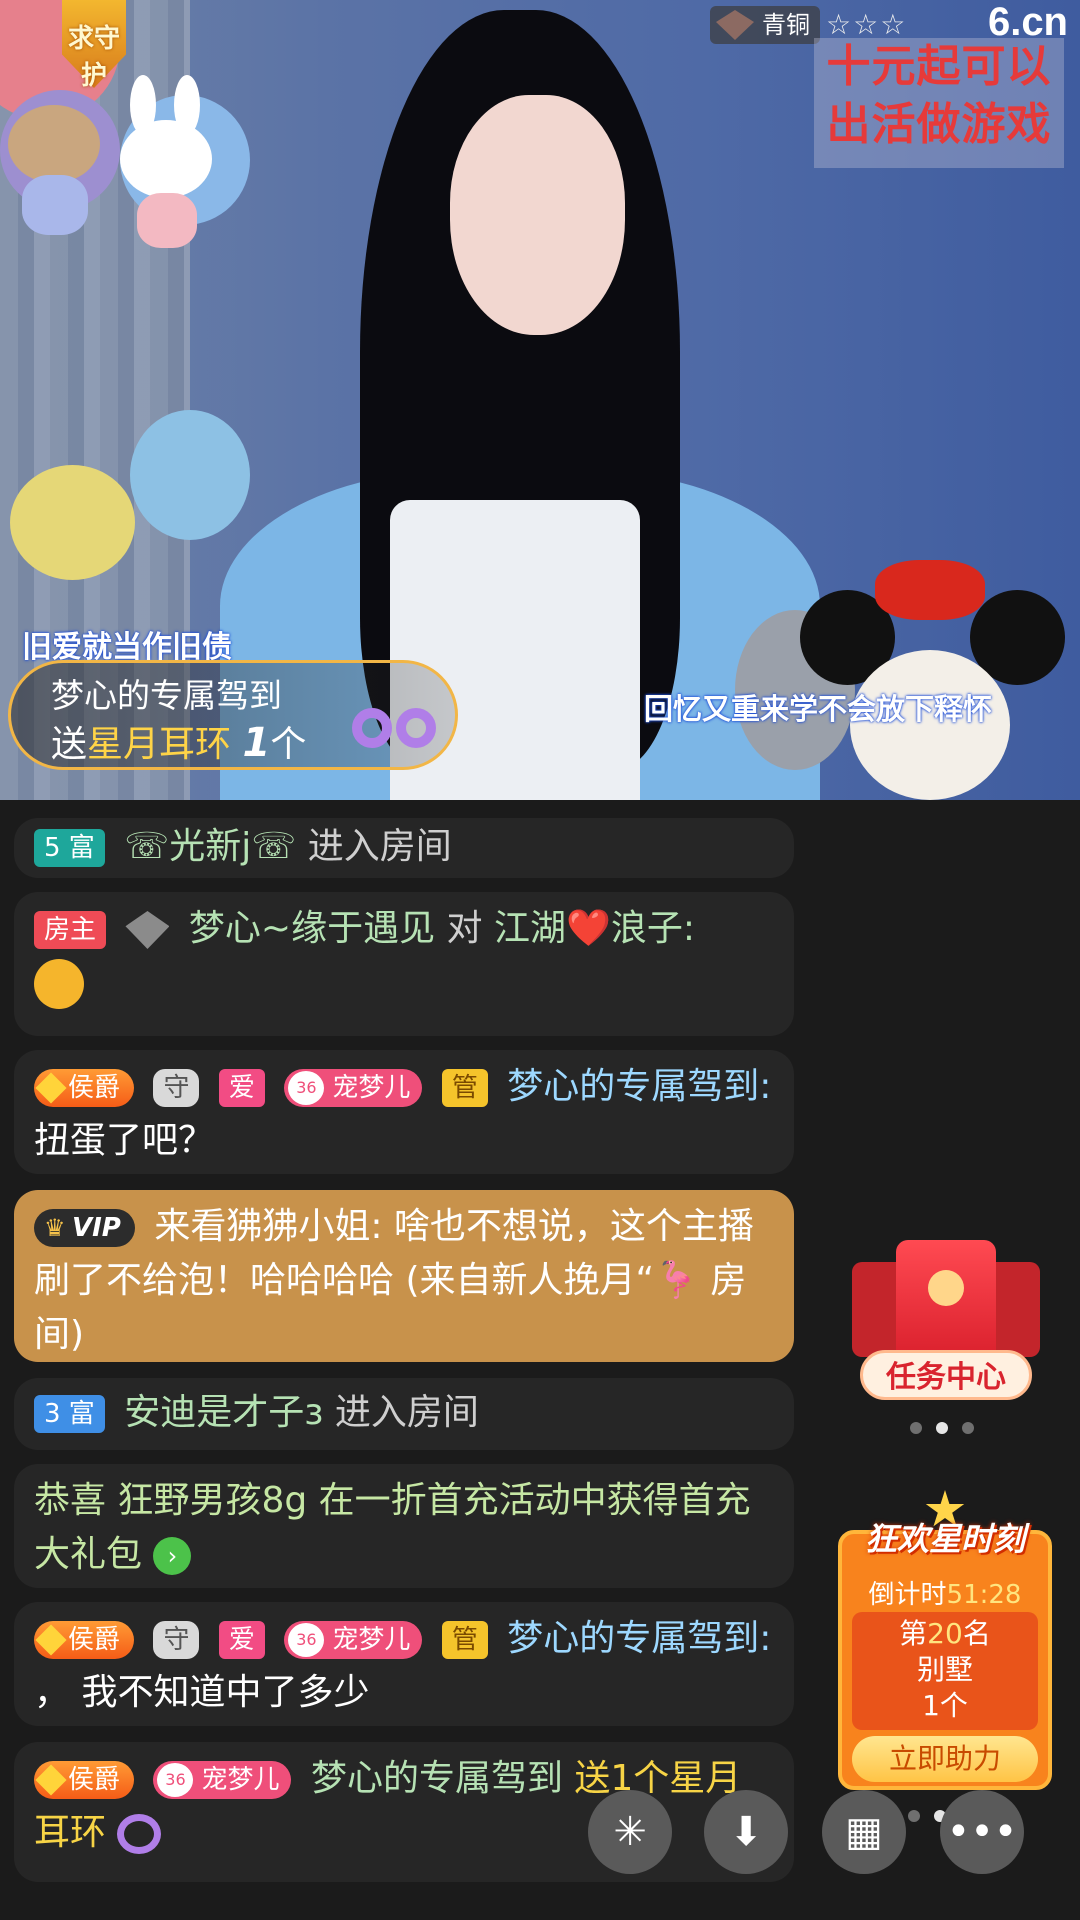  Describe the element at coordinates (945, 1759) in the screenshot. I see `boost-button: 立即助力` at that location.